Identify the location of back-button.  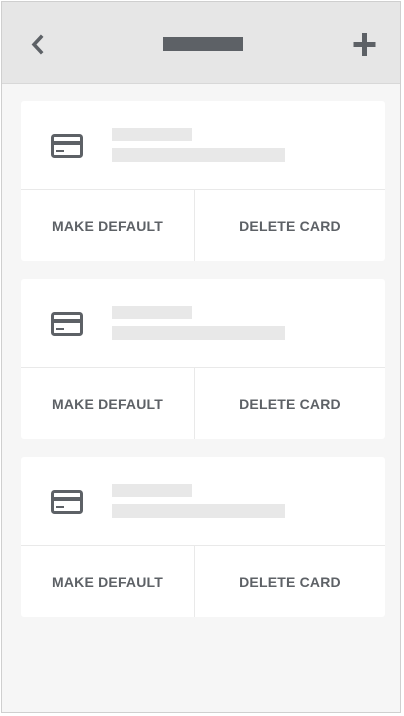
(39, 45).